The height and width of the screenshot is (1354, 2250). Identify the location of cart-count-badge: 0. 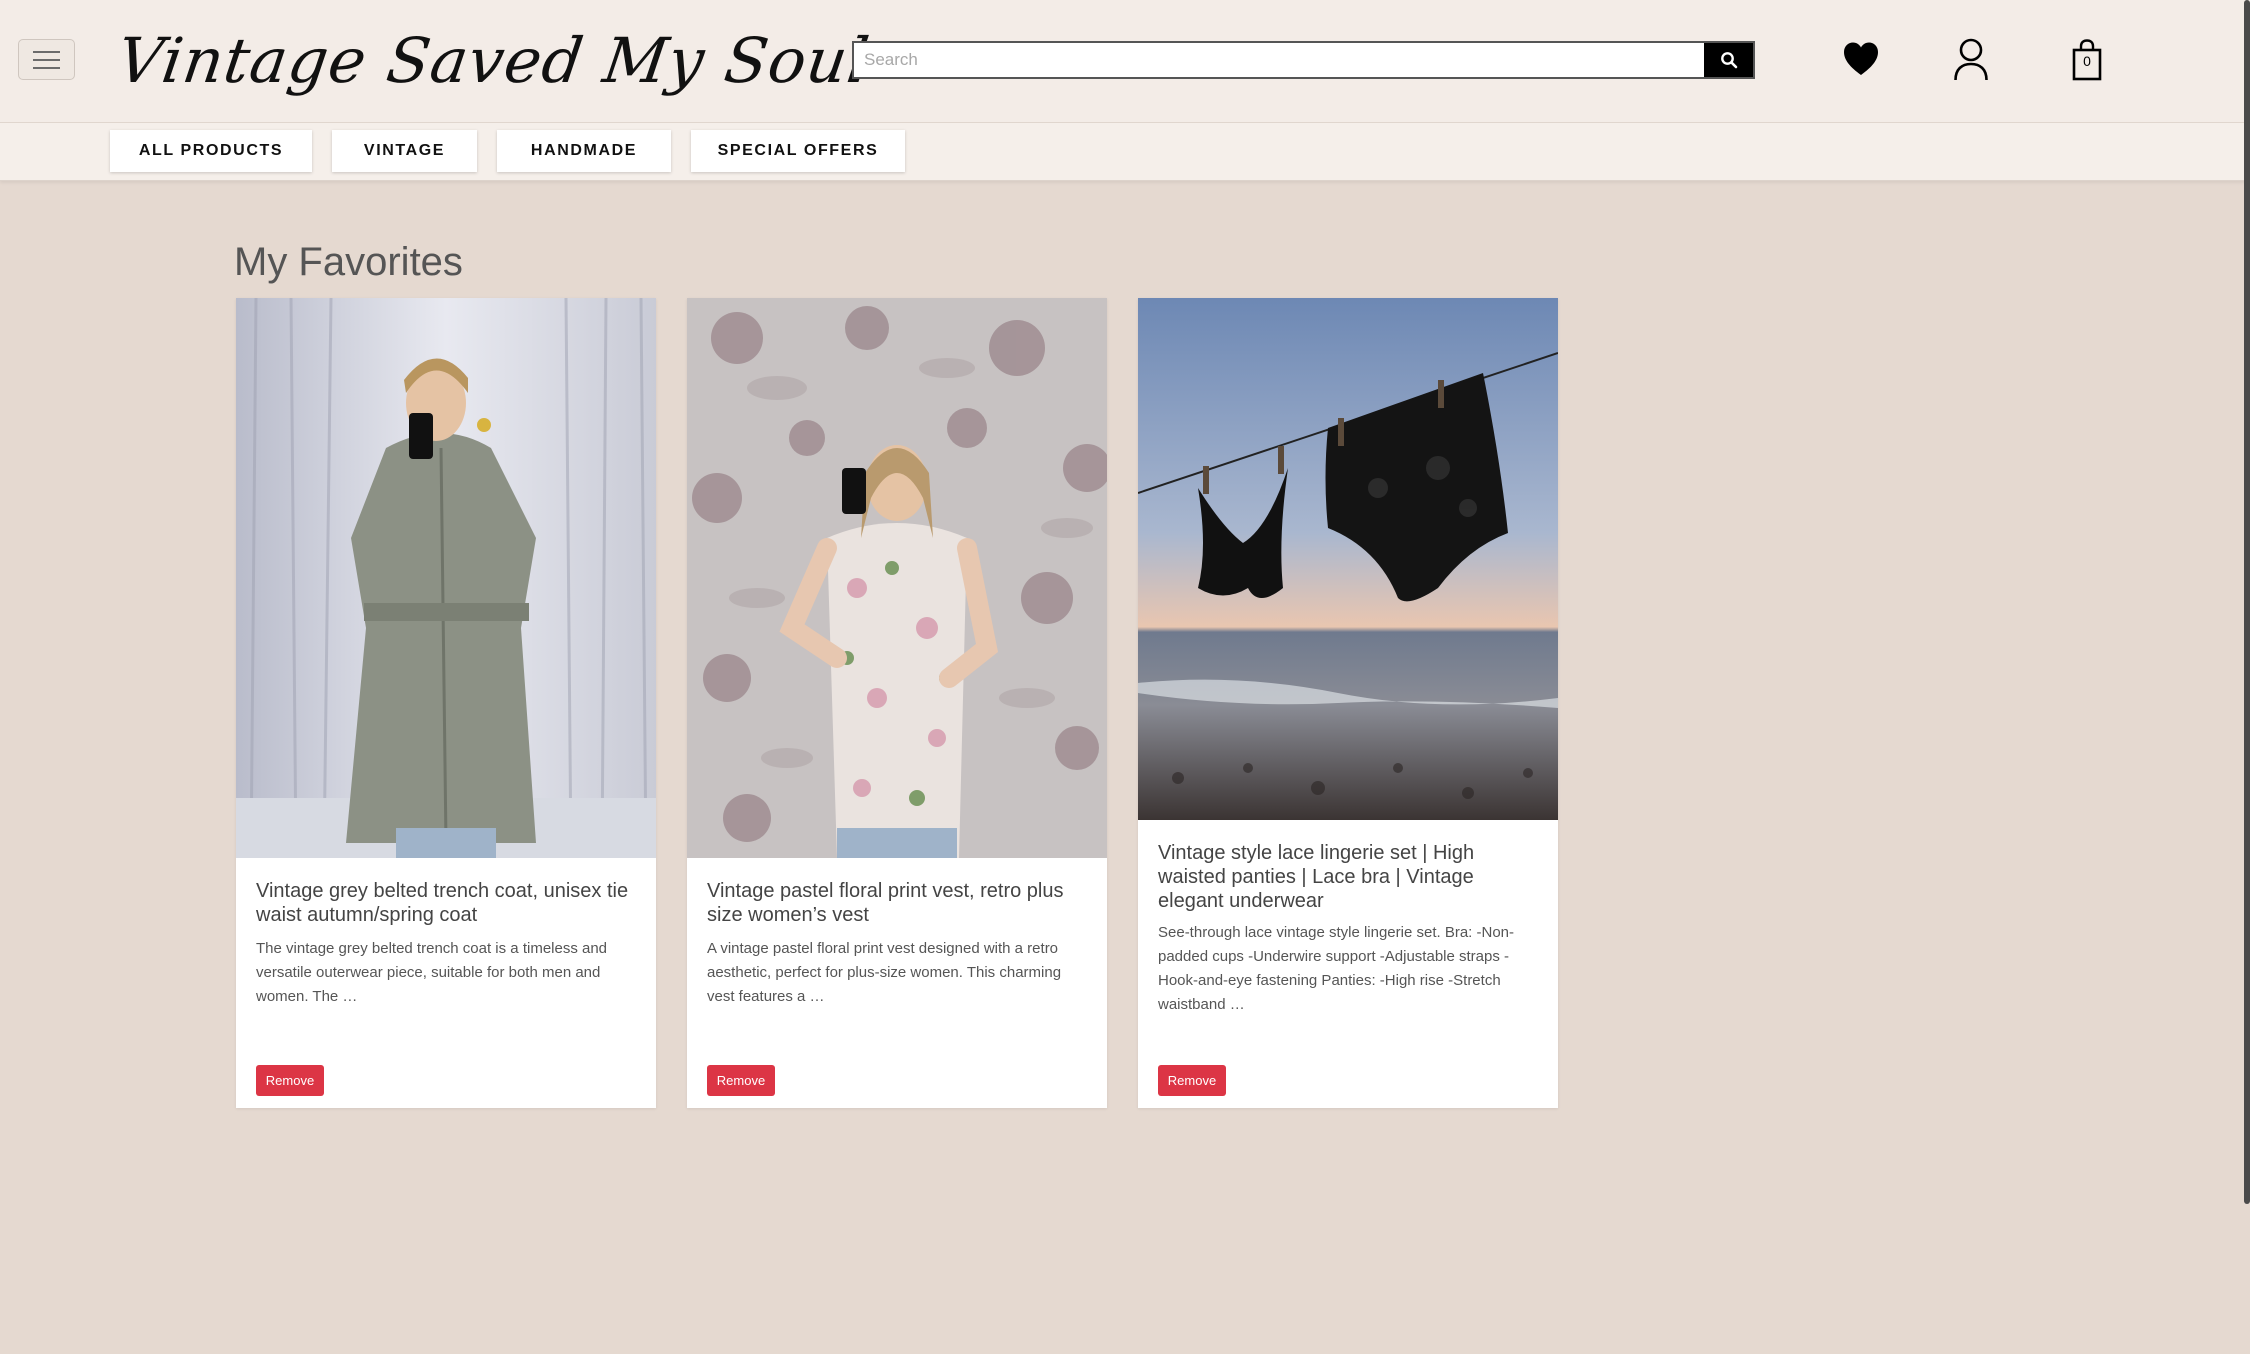
(2087, 61).